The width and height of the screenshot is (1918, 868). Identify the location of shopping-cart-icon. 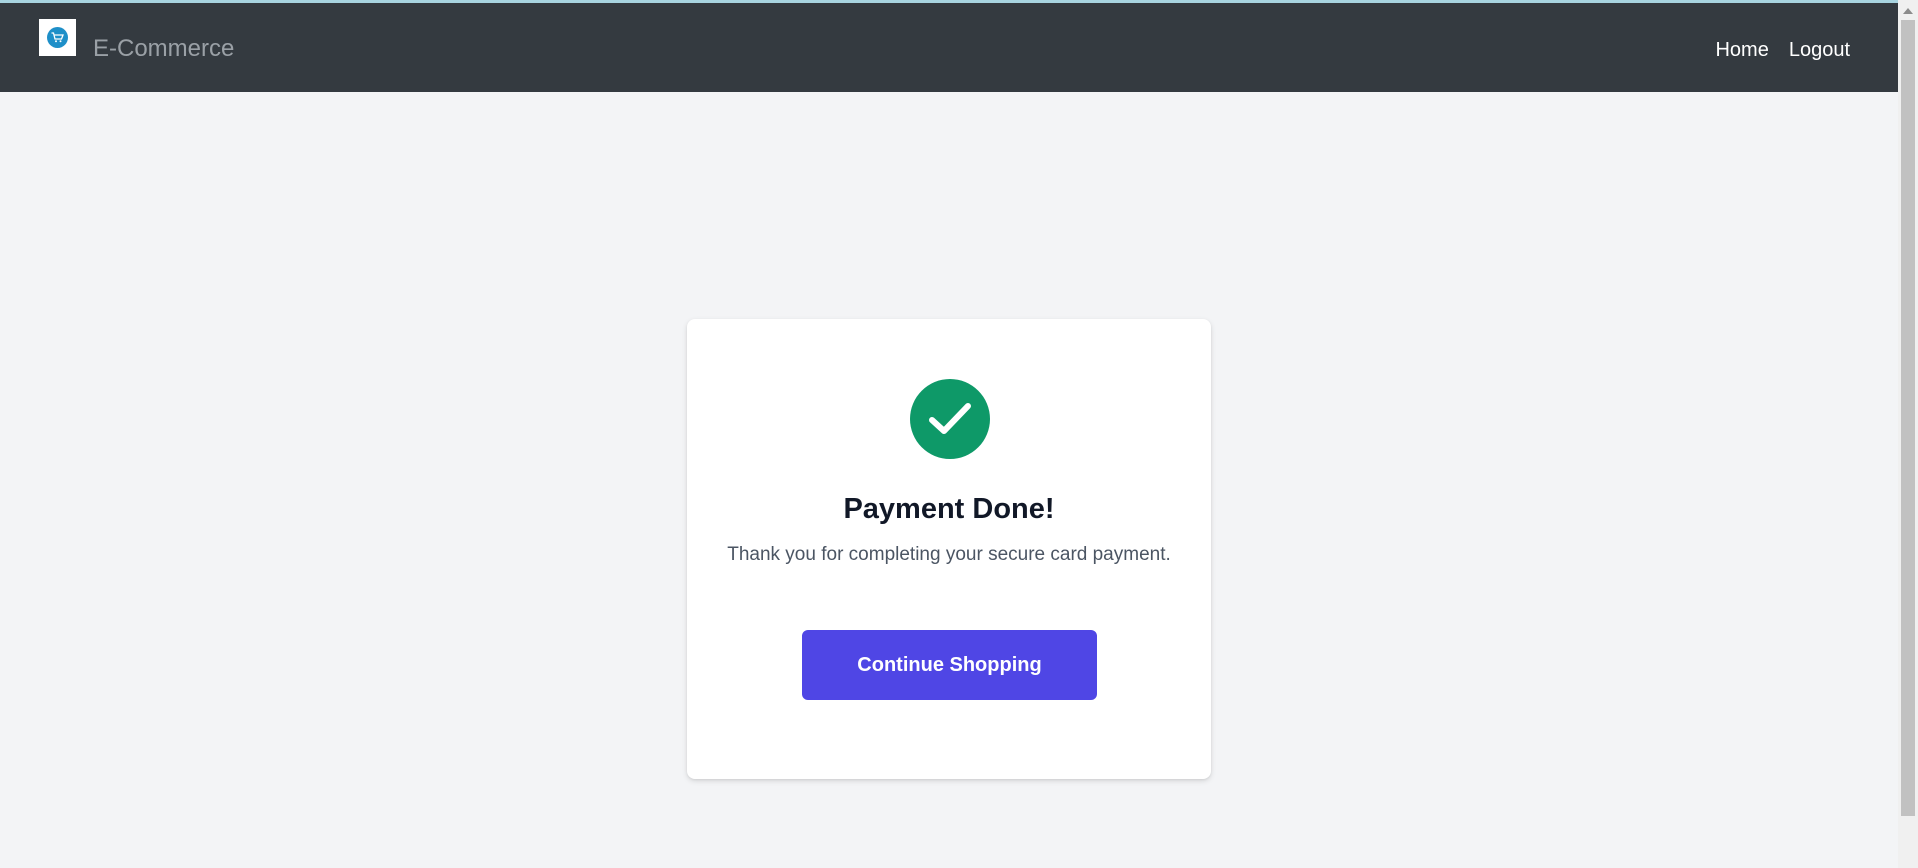
(57, 37).